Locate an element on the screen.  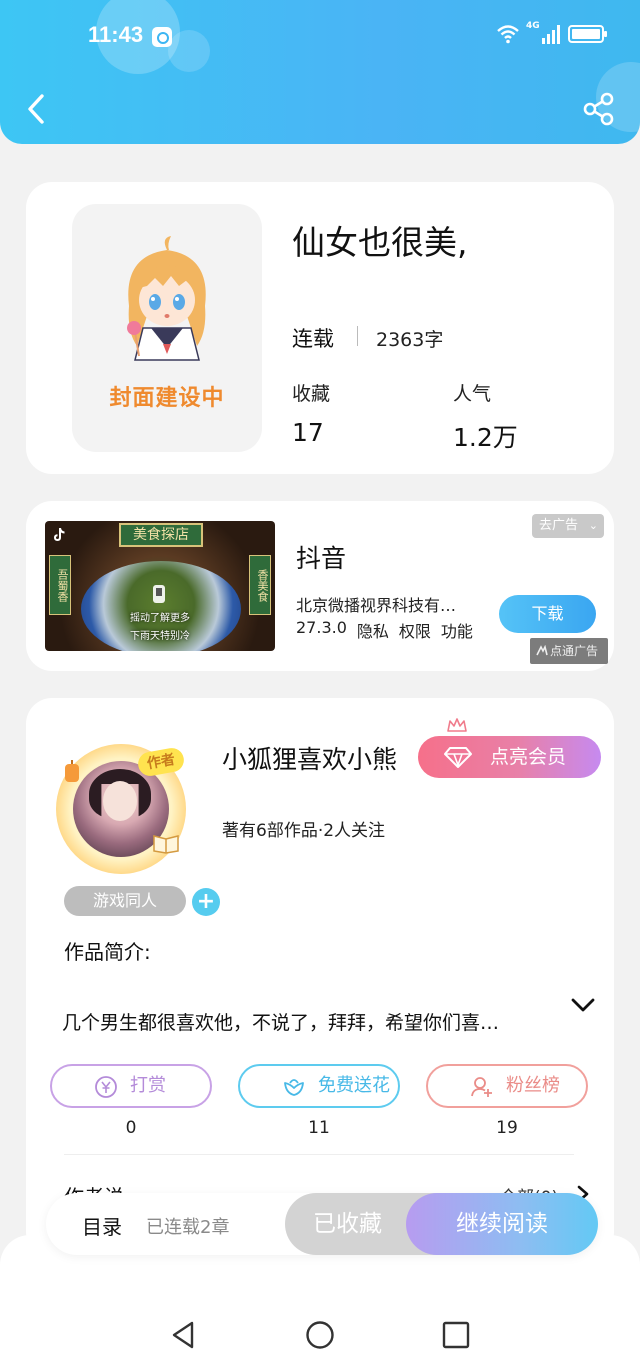
book-title: 仙女也很美, is located at coordinates (380, 242).